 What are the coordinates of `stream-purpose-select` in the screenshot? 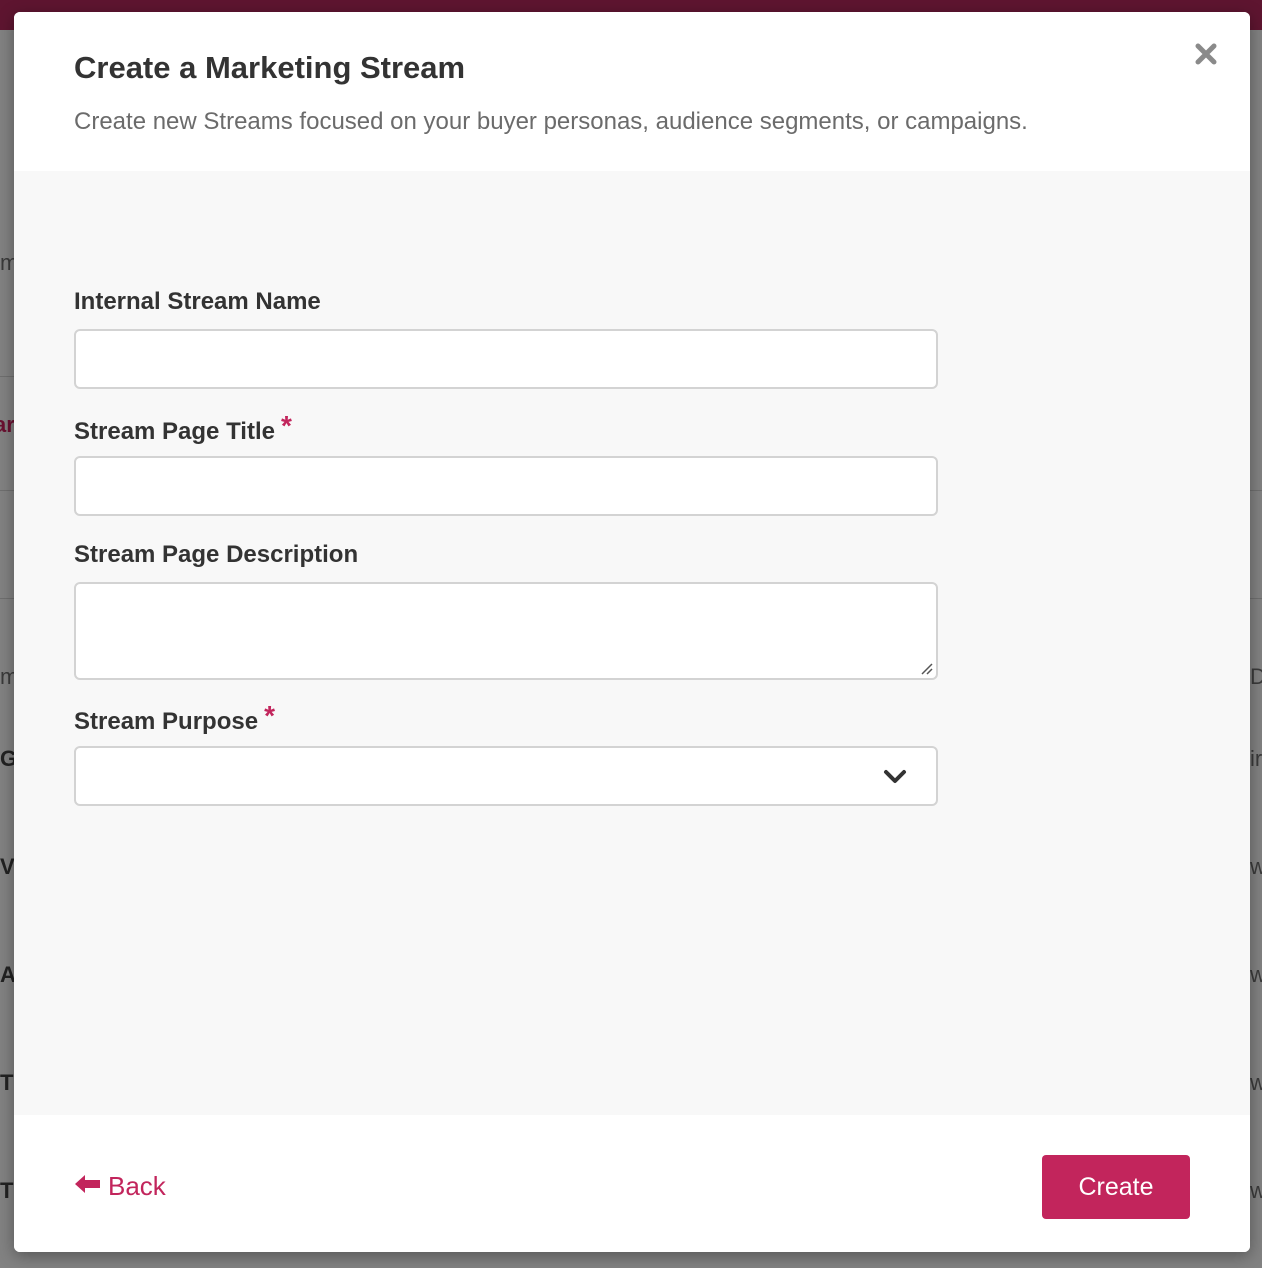 It's located at (506, 776).